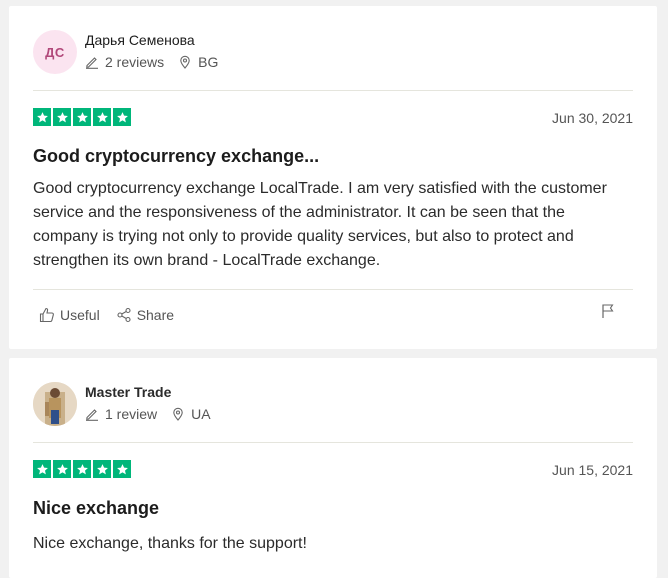  Describe the element at coordinates (135, 62) in the screenshot. I see `review-count: 2 reviews` at that location.